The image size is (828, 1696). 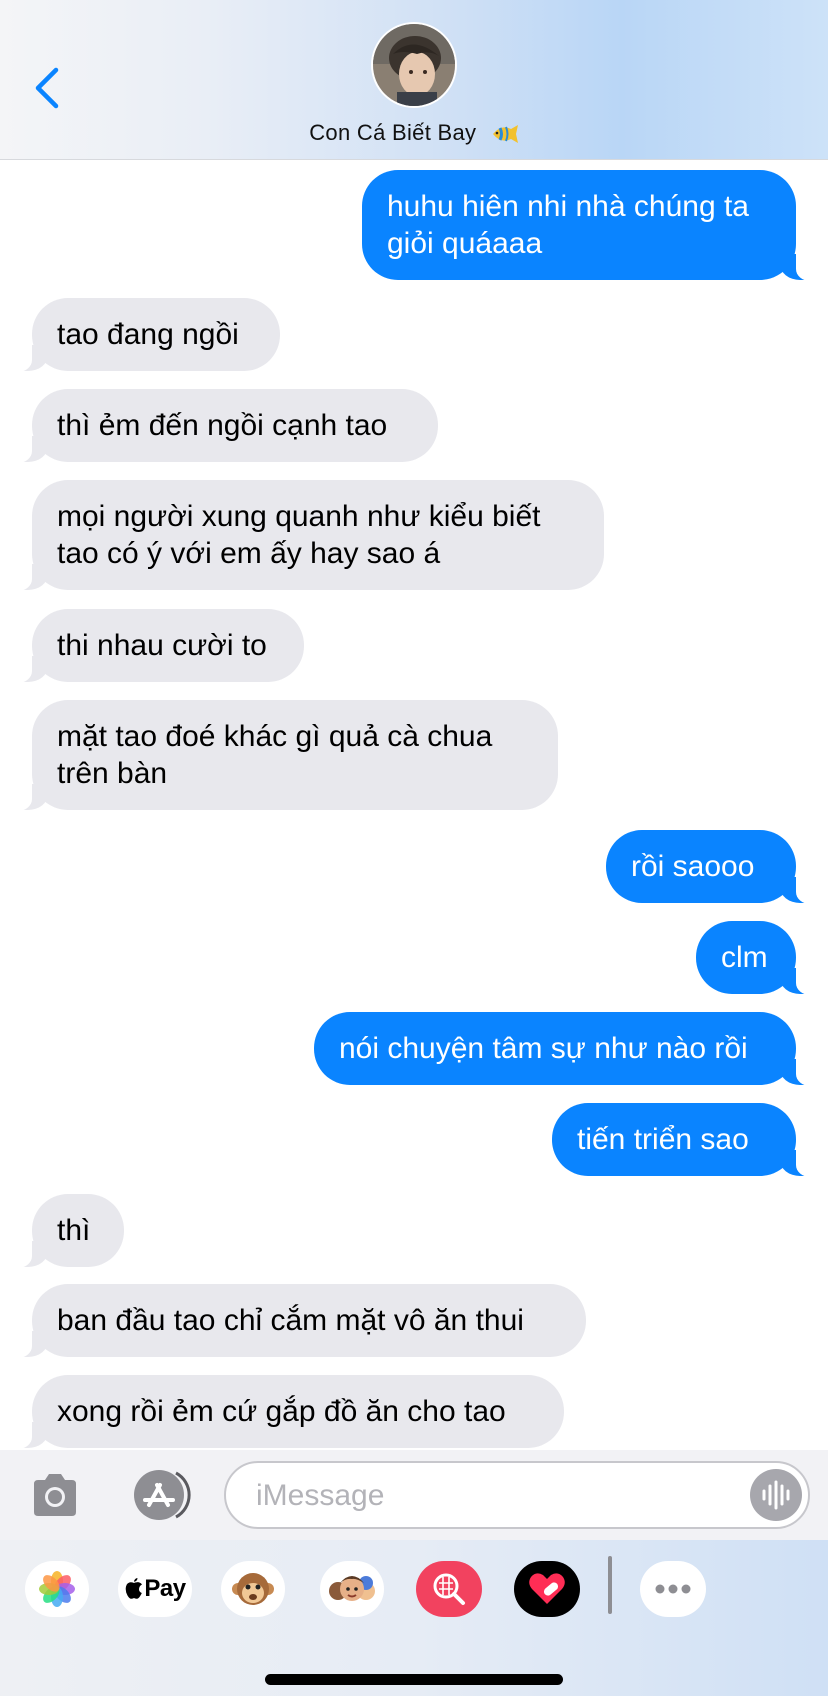 What do you see at coordinates (284, 755) in the screenshot?
I see `message-bubble-received: mặt tao đoé khác gì quả cà chua trên bàn` at bounding box center [284, 755].